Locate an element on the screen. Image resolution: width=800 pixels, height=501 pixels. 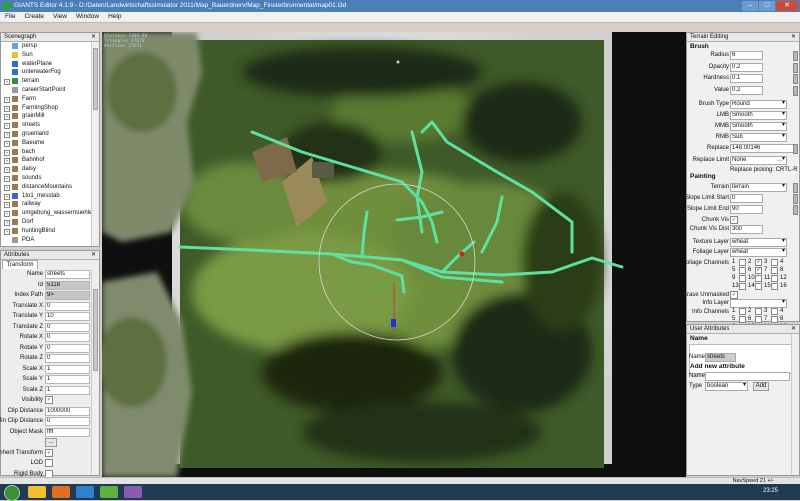
mmb-select: Smooth is located at coordinates (758, 126).